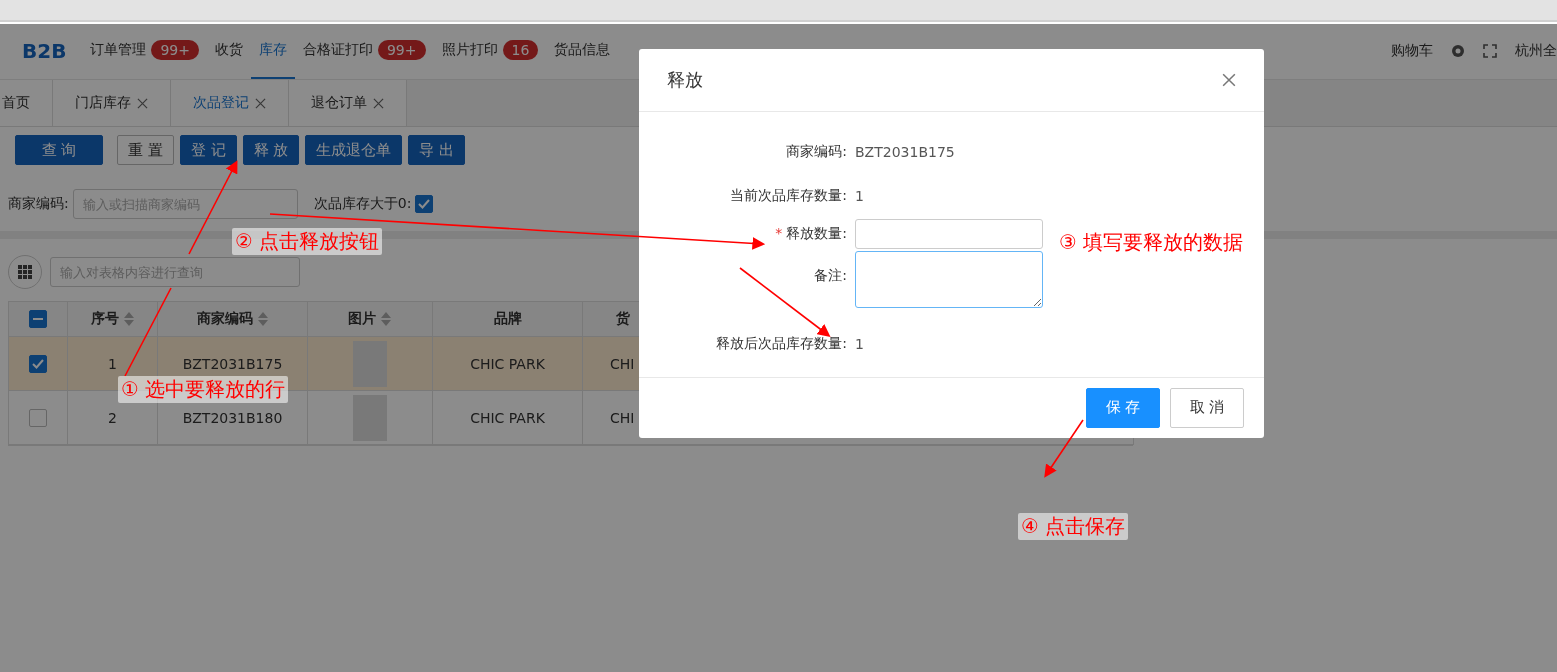  What do you see at coordinates (145, 150) in the screenshot?
I see `toolbar-button: 重 置` at bounding box center [145, 150].